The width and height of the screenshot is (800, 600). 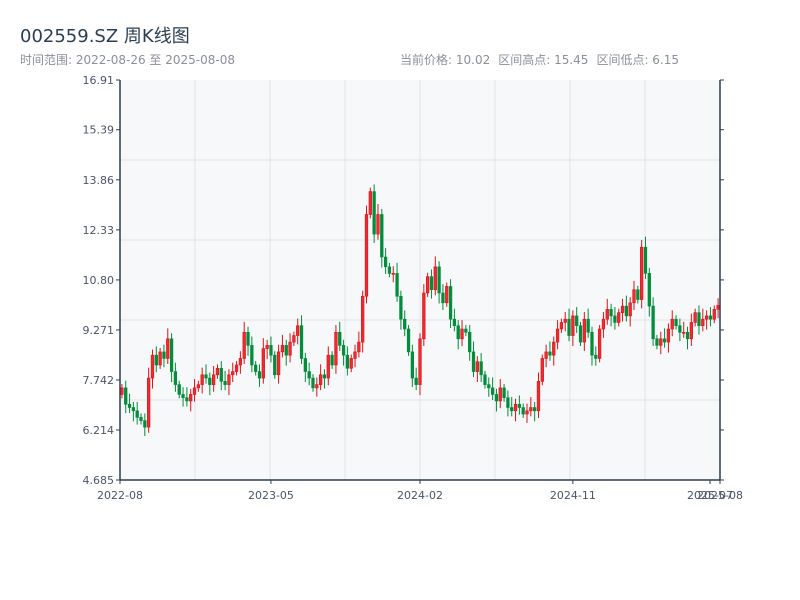 I want to click on x-tick-label: 2024-11, so click(x=573, y=495).